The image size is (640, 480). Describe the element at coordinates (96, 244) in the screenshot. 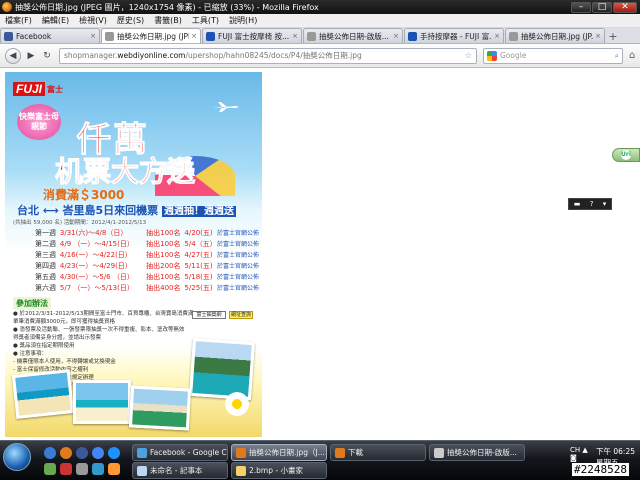

I see `schedule-dates: 4/9 （一）～4/15(日）` at that location.